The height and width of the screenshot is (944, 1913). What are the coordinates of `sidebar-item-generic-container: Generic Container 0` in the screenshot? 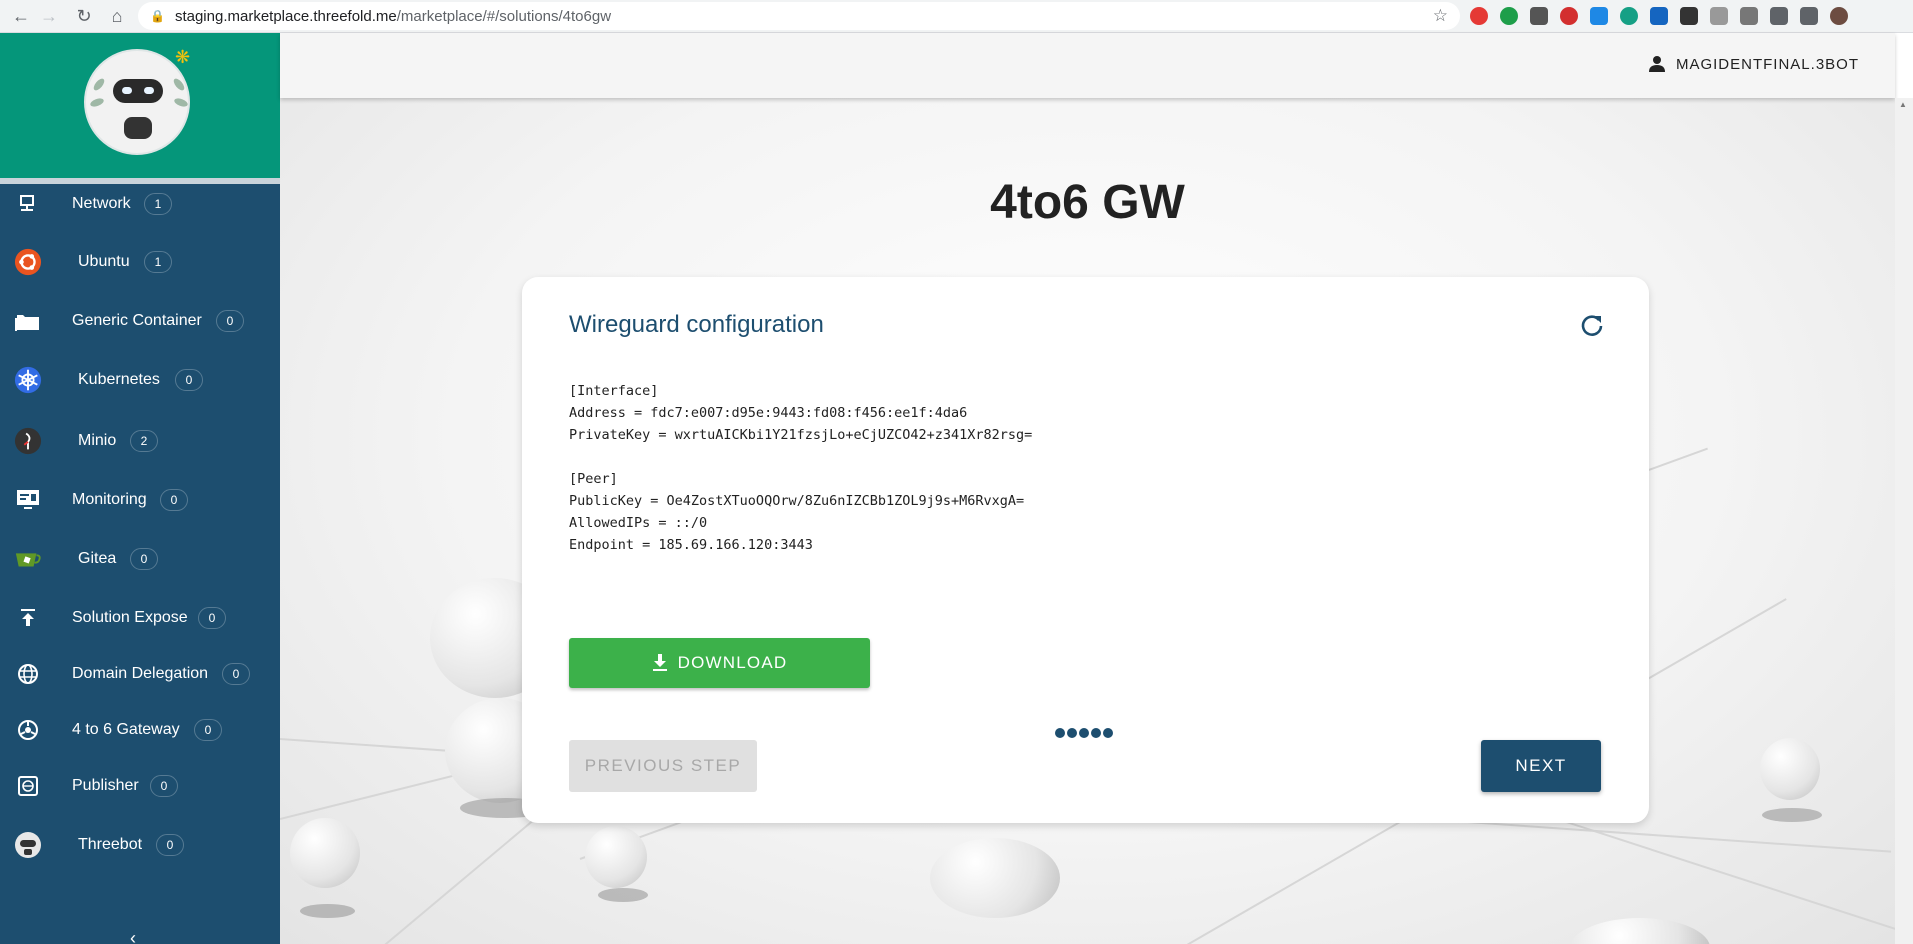 It's located at (140, 321).